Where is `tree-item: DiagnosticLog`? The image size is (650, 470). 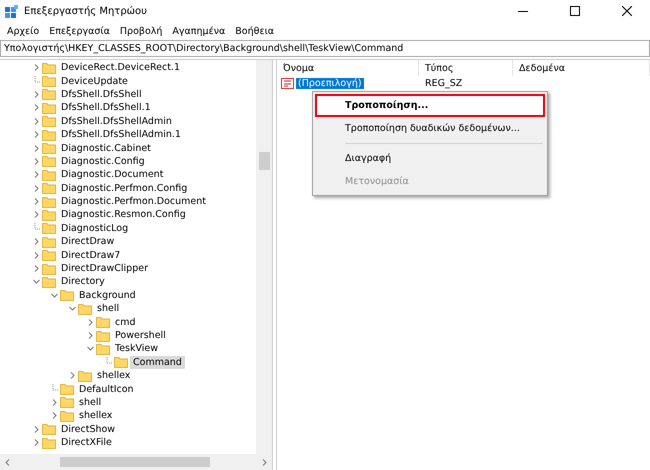 tree-item: DiagnosticLog is located at coordinates (95, 228).